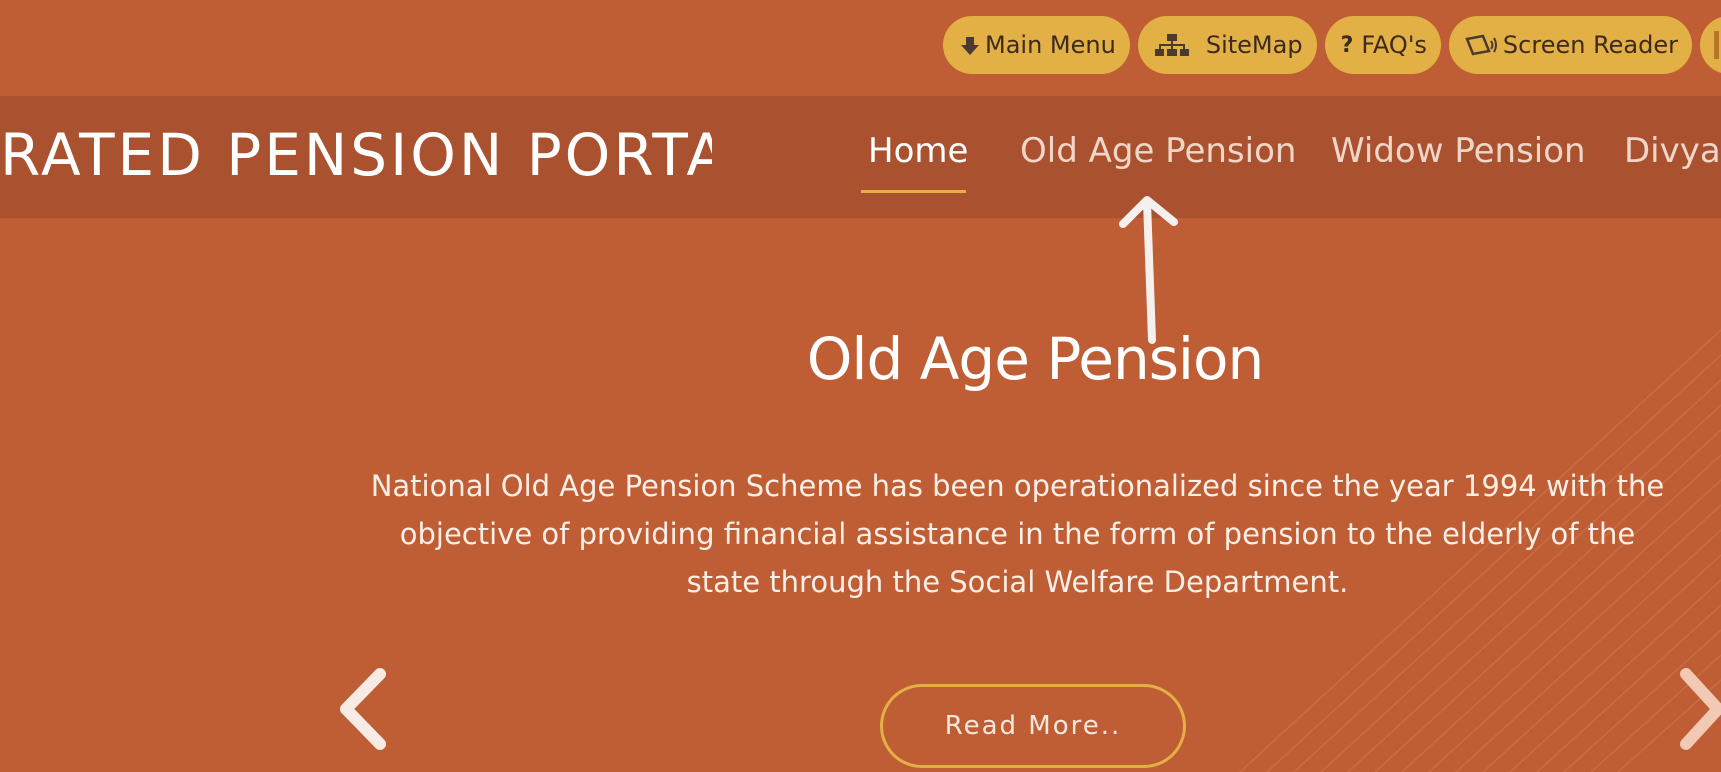 This screenshot has height=772, width=1721. Describe the element at coordinates (1716, 45) in the screenshot. I see `partial-icon` at that location.